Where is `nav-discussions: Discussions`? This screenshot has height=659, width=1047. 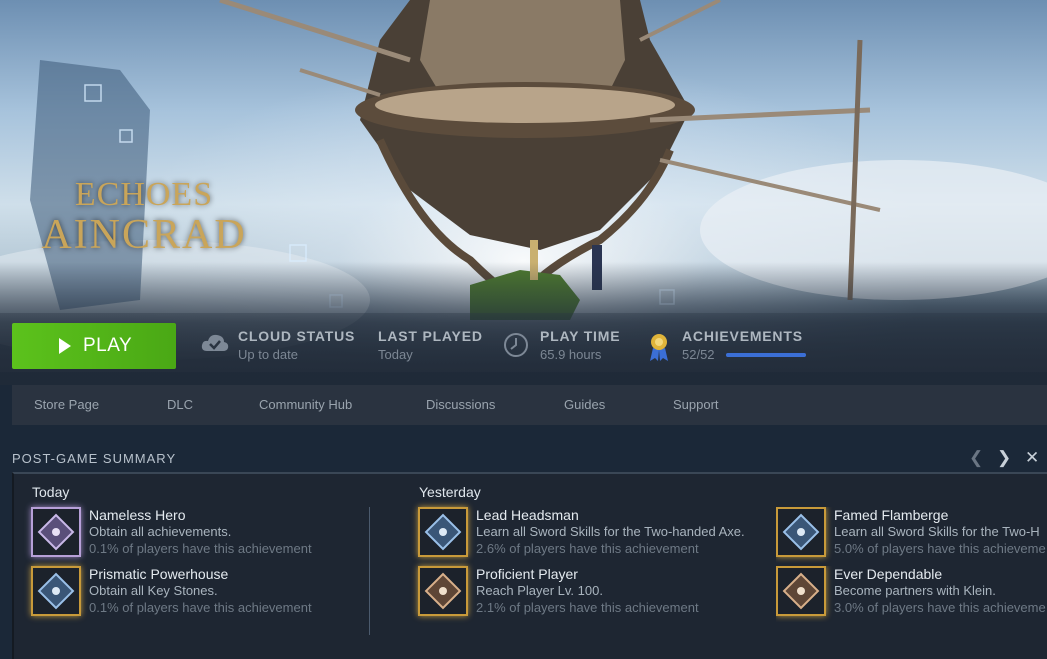
nav-discussions: Discussions is located at coordinates (460, 404).